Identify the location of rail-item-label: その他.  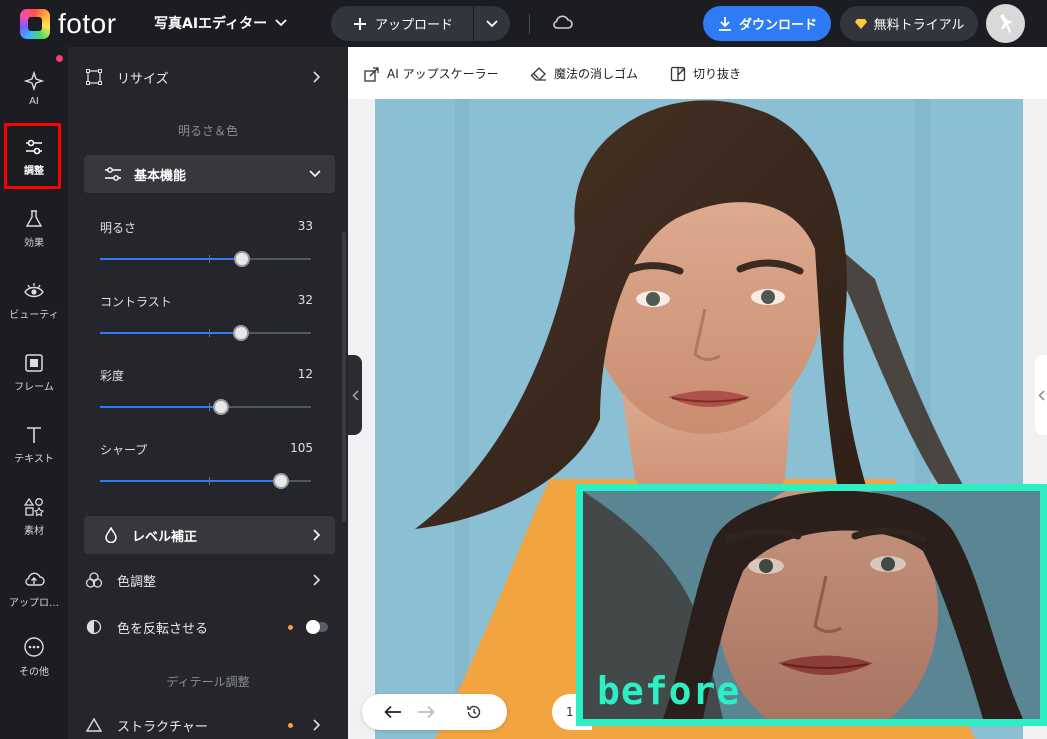
(34, 672).